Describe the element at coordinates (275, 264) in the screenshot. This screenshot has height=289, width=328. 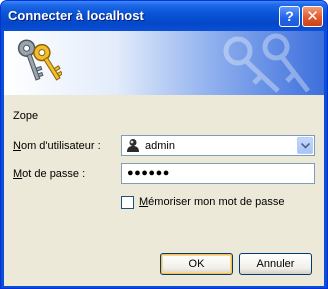
I see `cancel-button: Annuler` at that location.